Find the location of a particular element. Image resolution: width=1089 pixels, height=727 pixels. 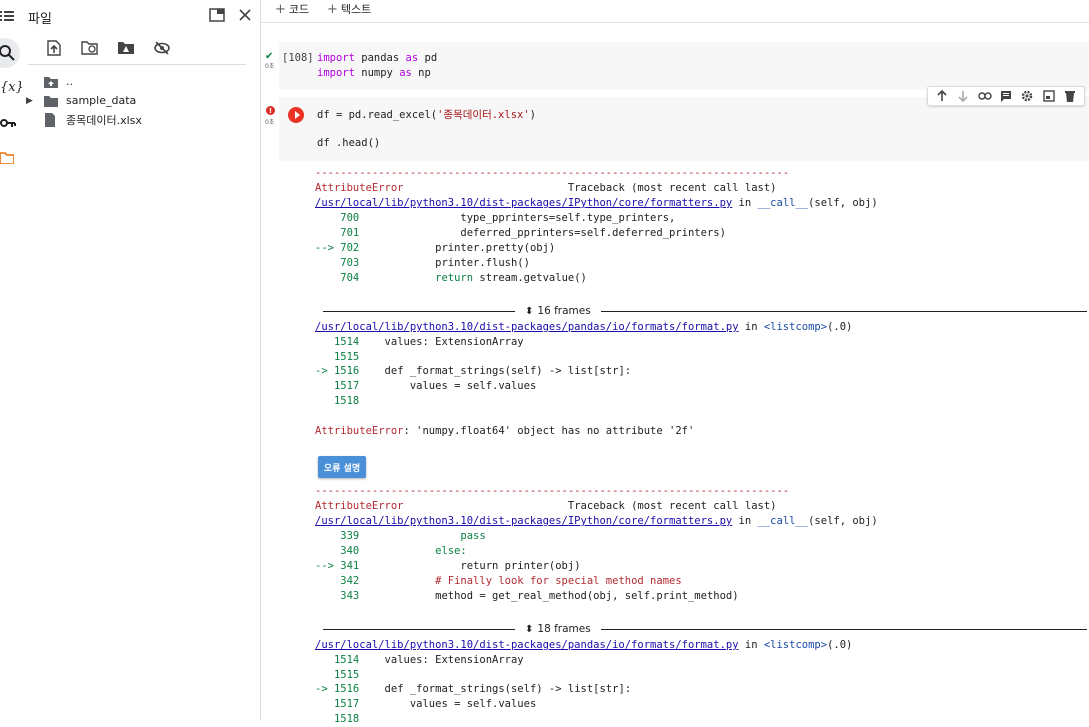

add-text-label: 텍스트 is located at coordinates (356, 9).